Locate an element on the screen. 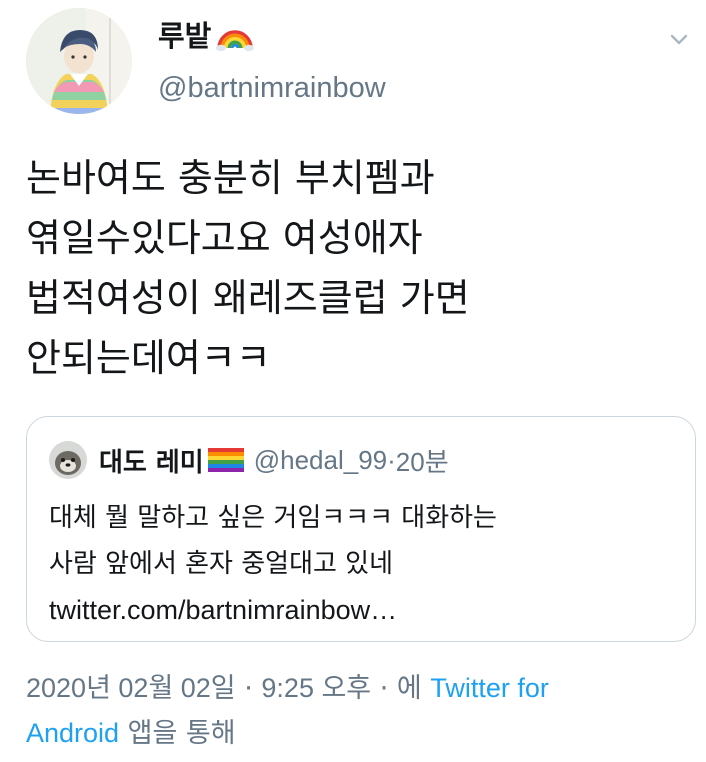  rainbow-icon is located at coordinates (235, 36).